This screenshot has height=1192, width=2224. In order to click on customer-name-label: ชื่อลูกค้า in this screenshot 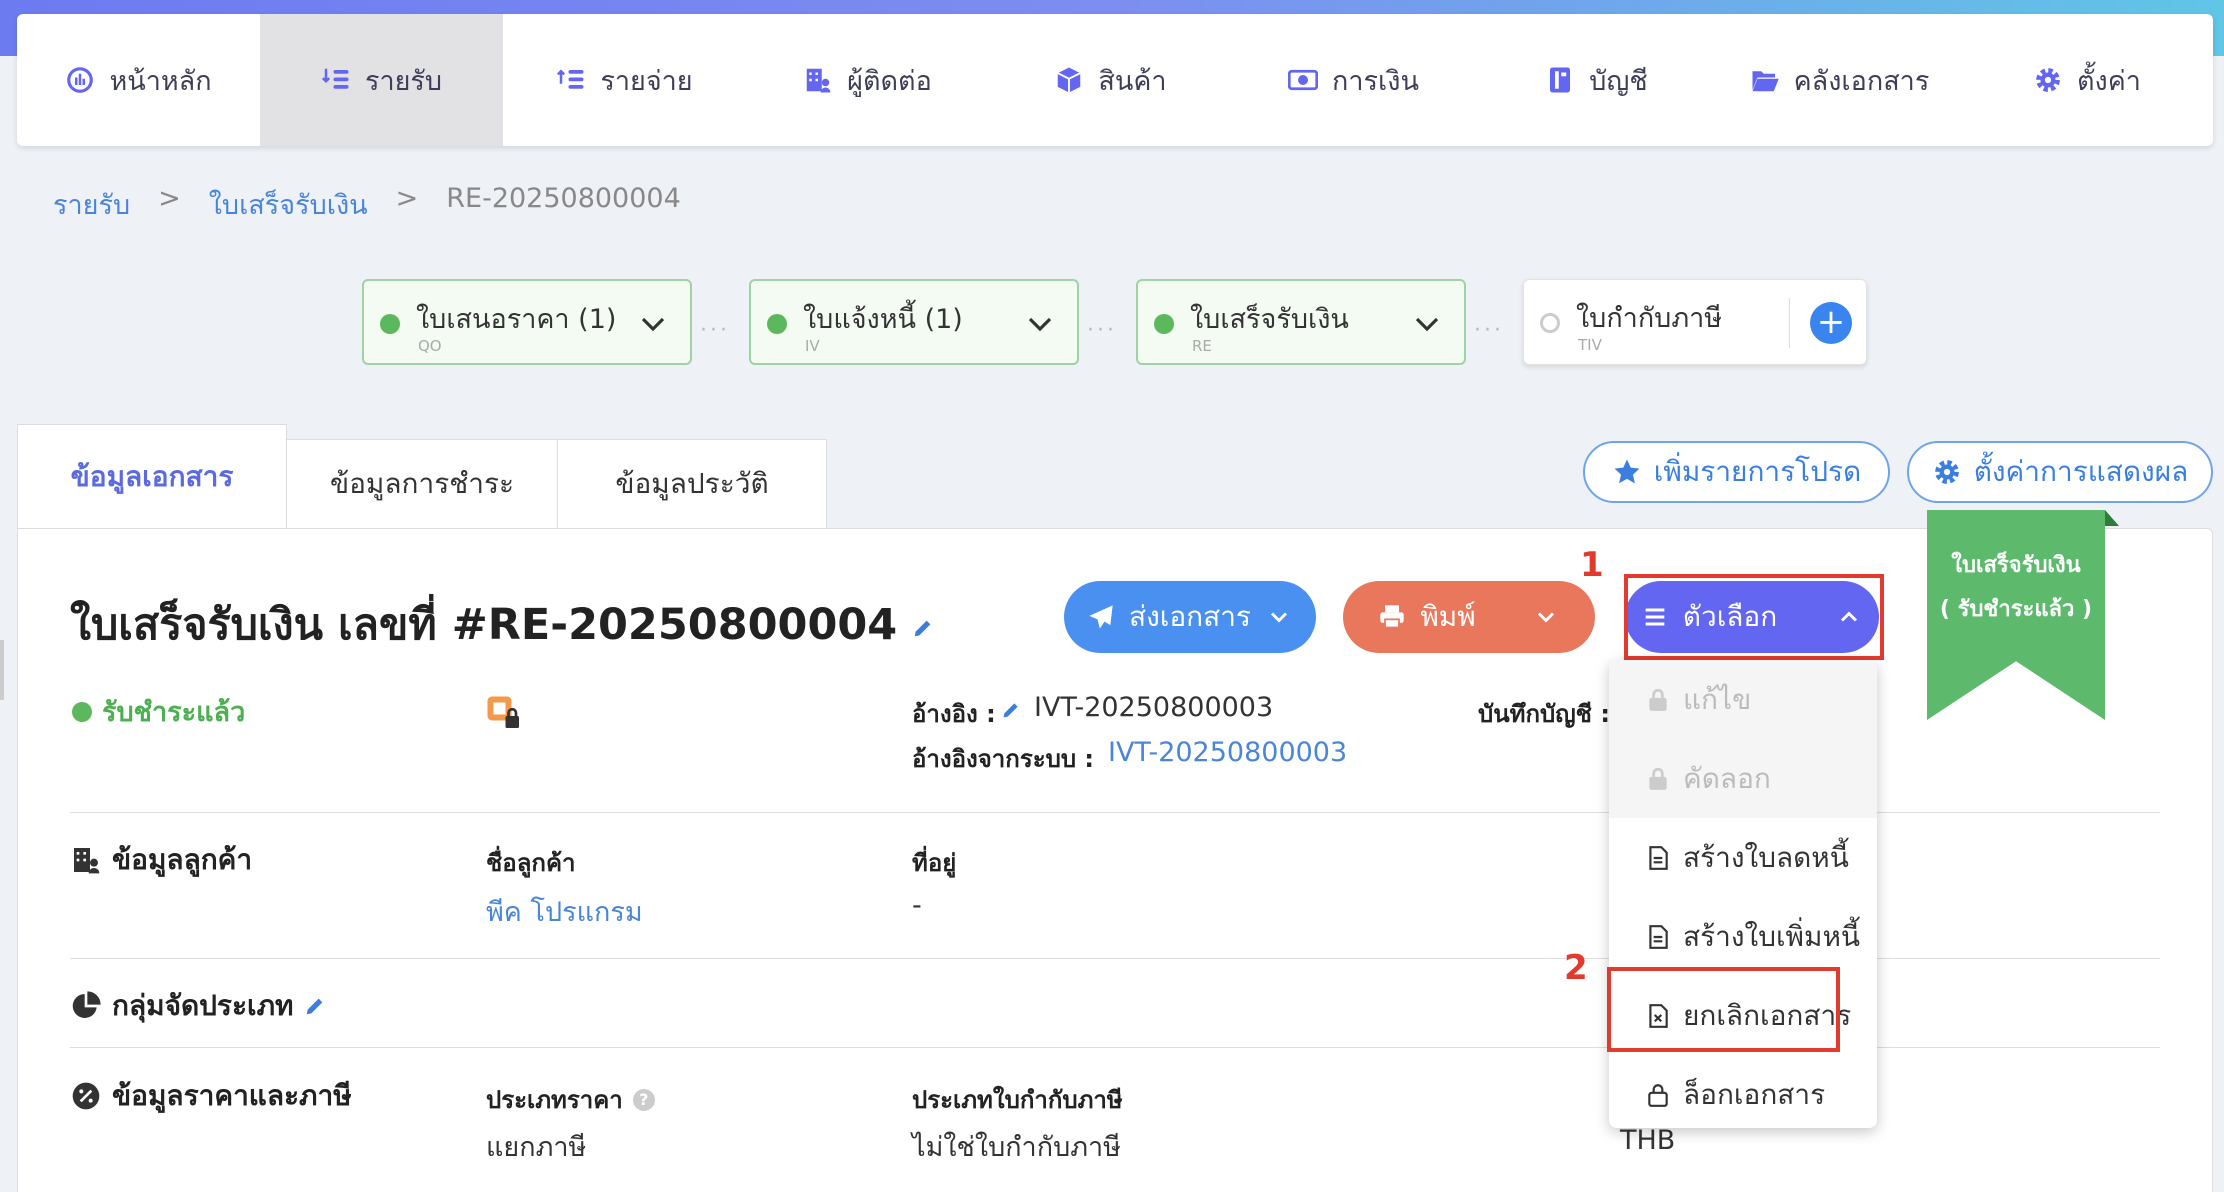, I will do `click(531, 863)`.